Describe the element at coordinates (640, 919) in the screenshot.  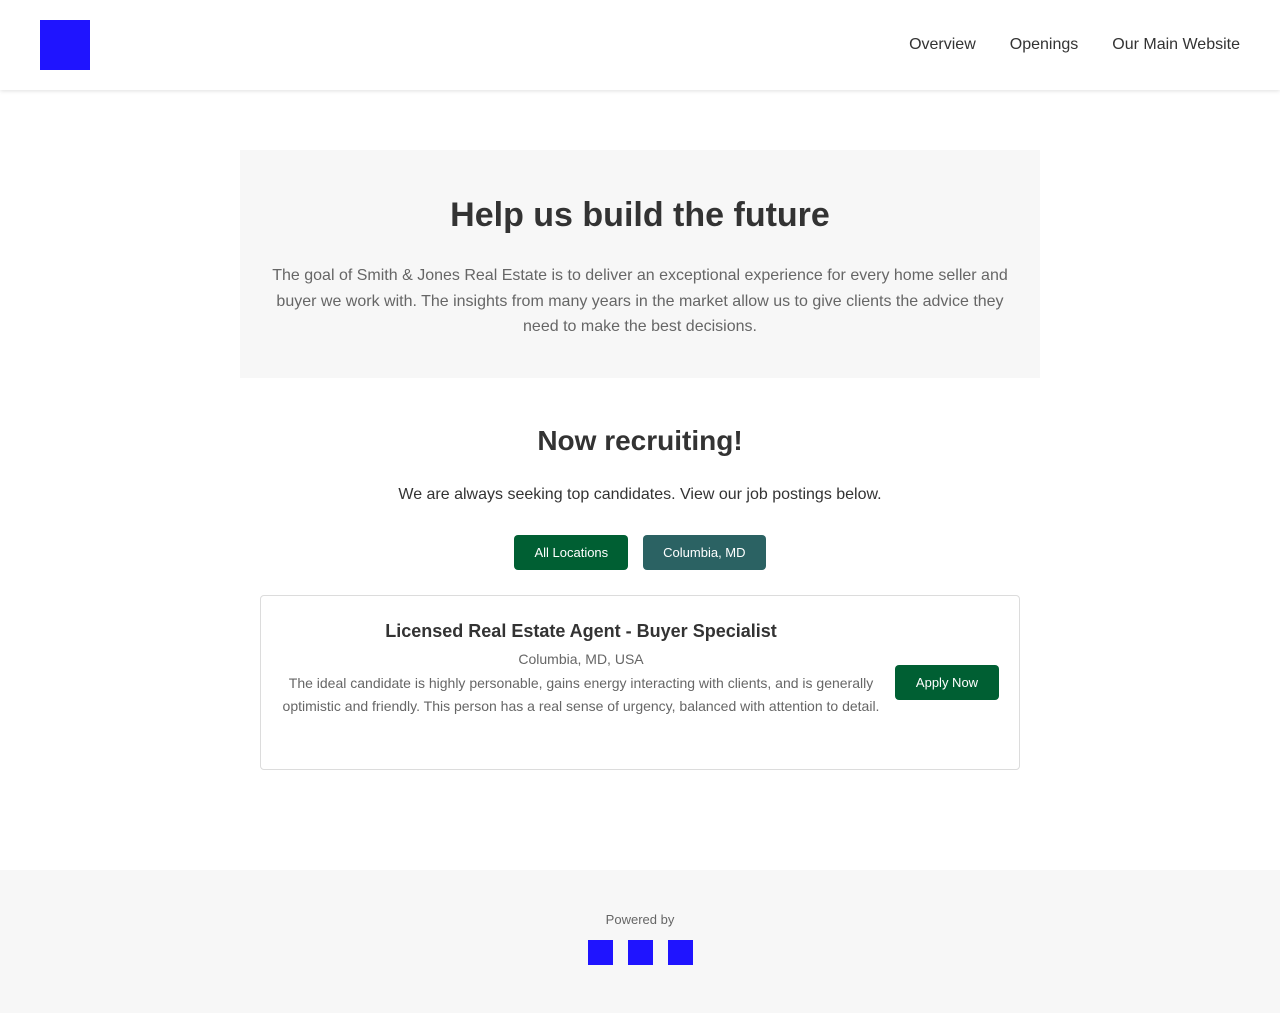
I see `powered-by-label: Powered by` at that location.